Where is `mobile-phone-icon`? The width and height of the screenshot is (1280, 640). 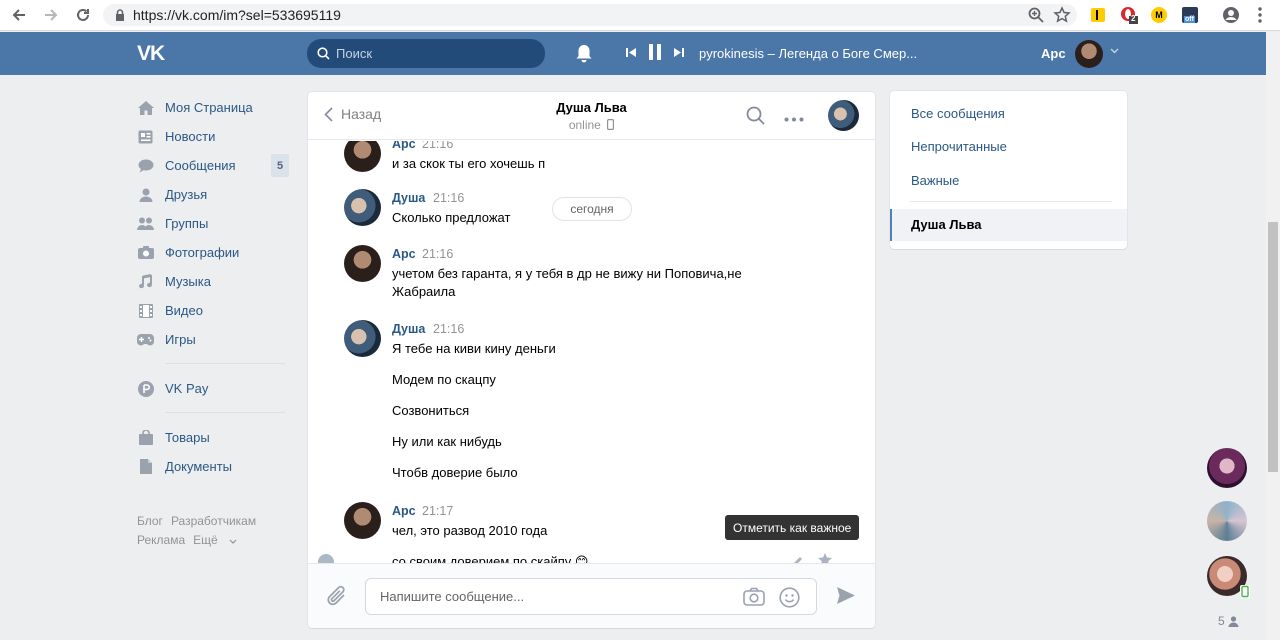
mobile-phone-icon is located at coordinates (611, 125).